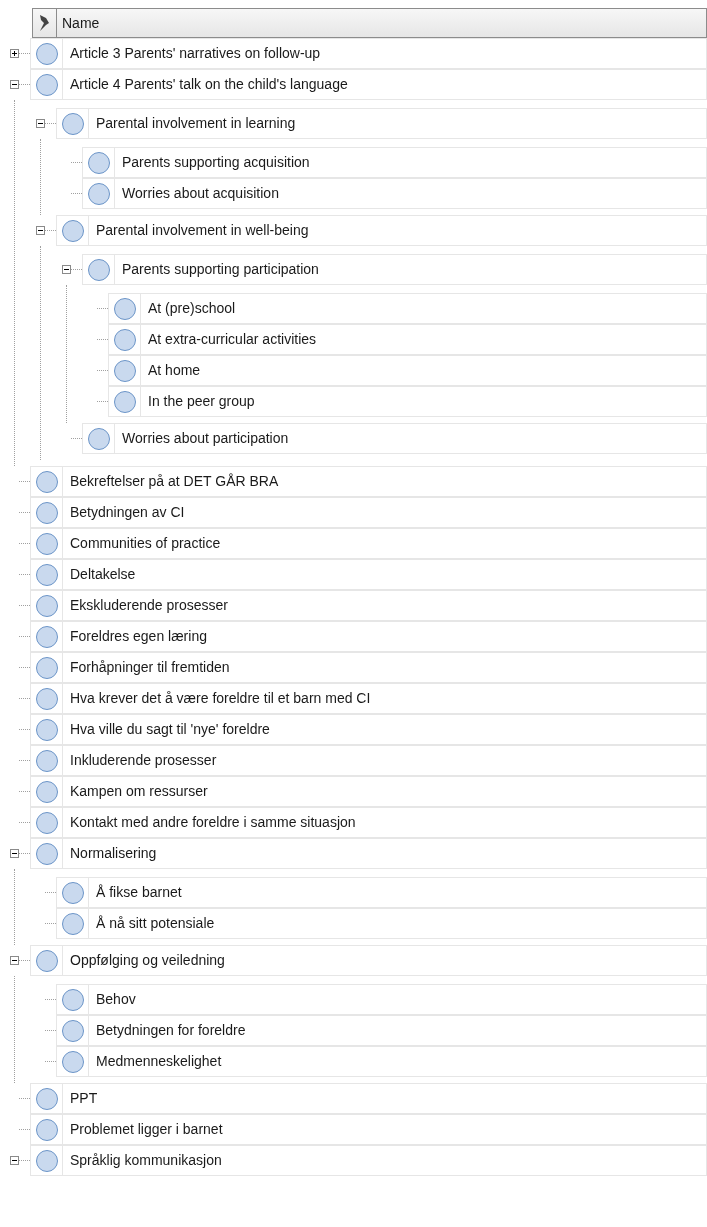 The height and width of the screenshot is (1227, 707). I want to click on node-label: Article 4 Parents' talk on the child's language, so click(208, 84).